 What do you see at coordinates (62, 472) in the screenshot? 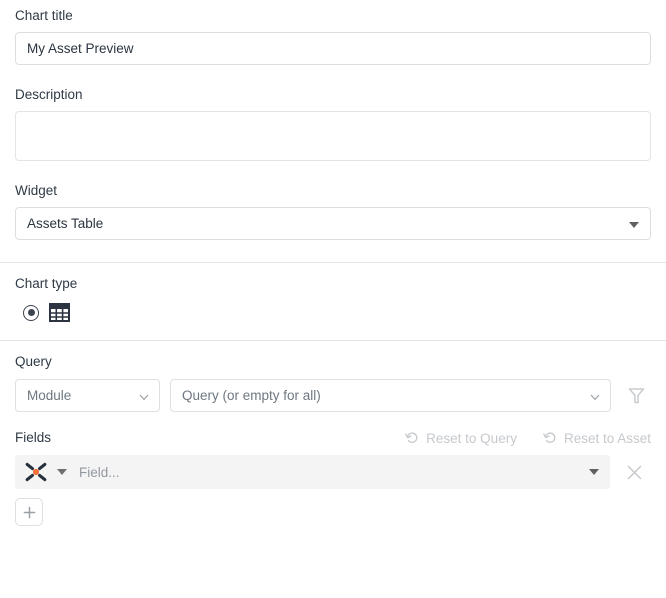
I see `field-type-caret-icon` at bounding box center [62, 472].